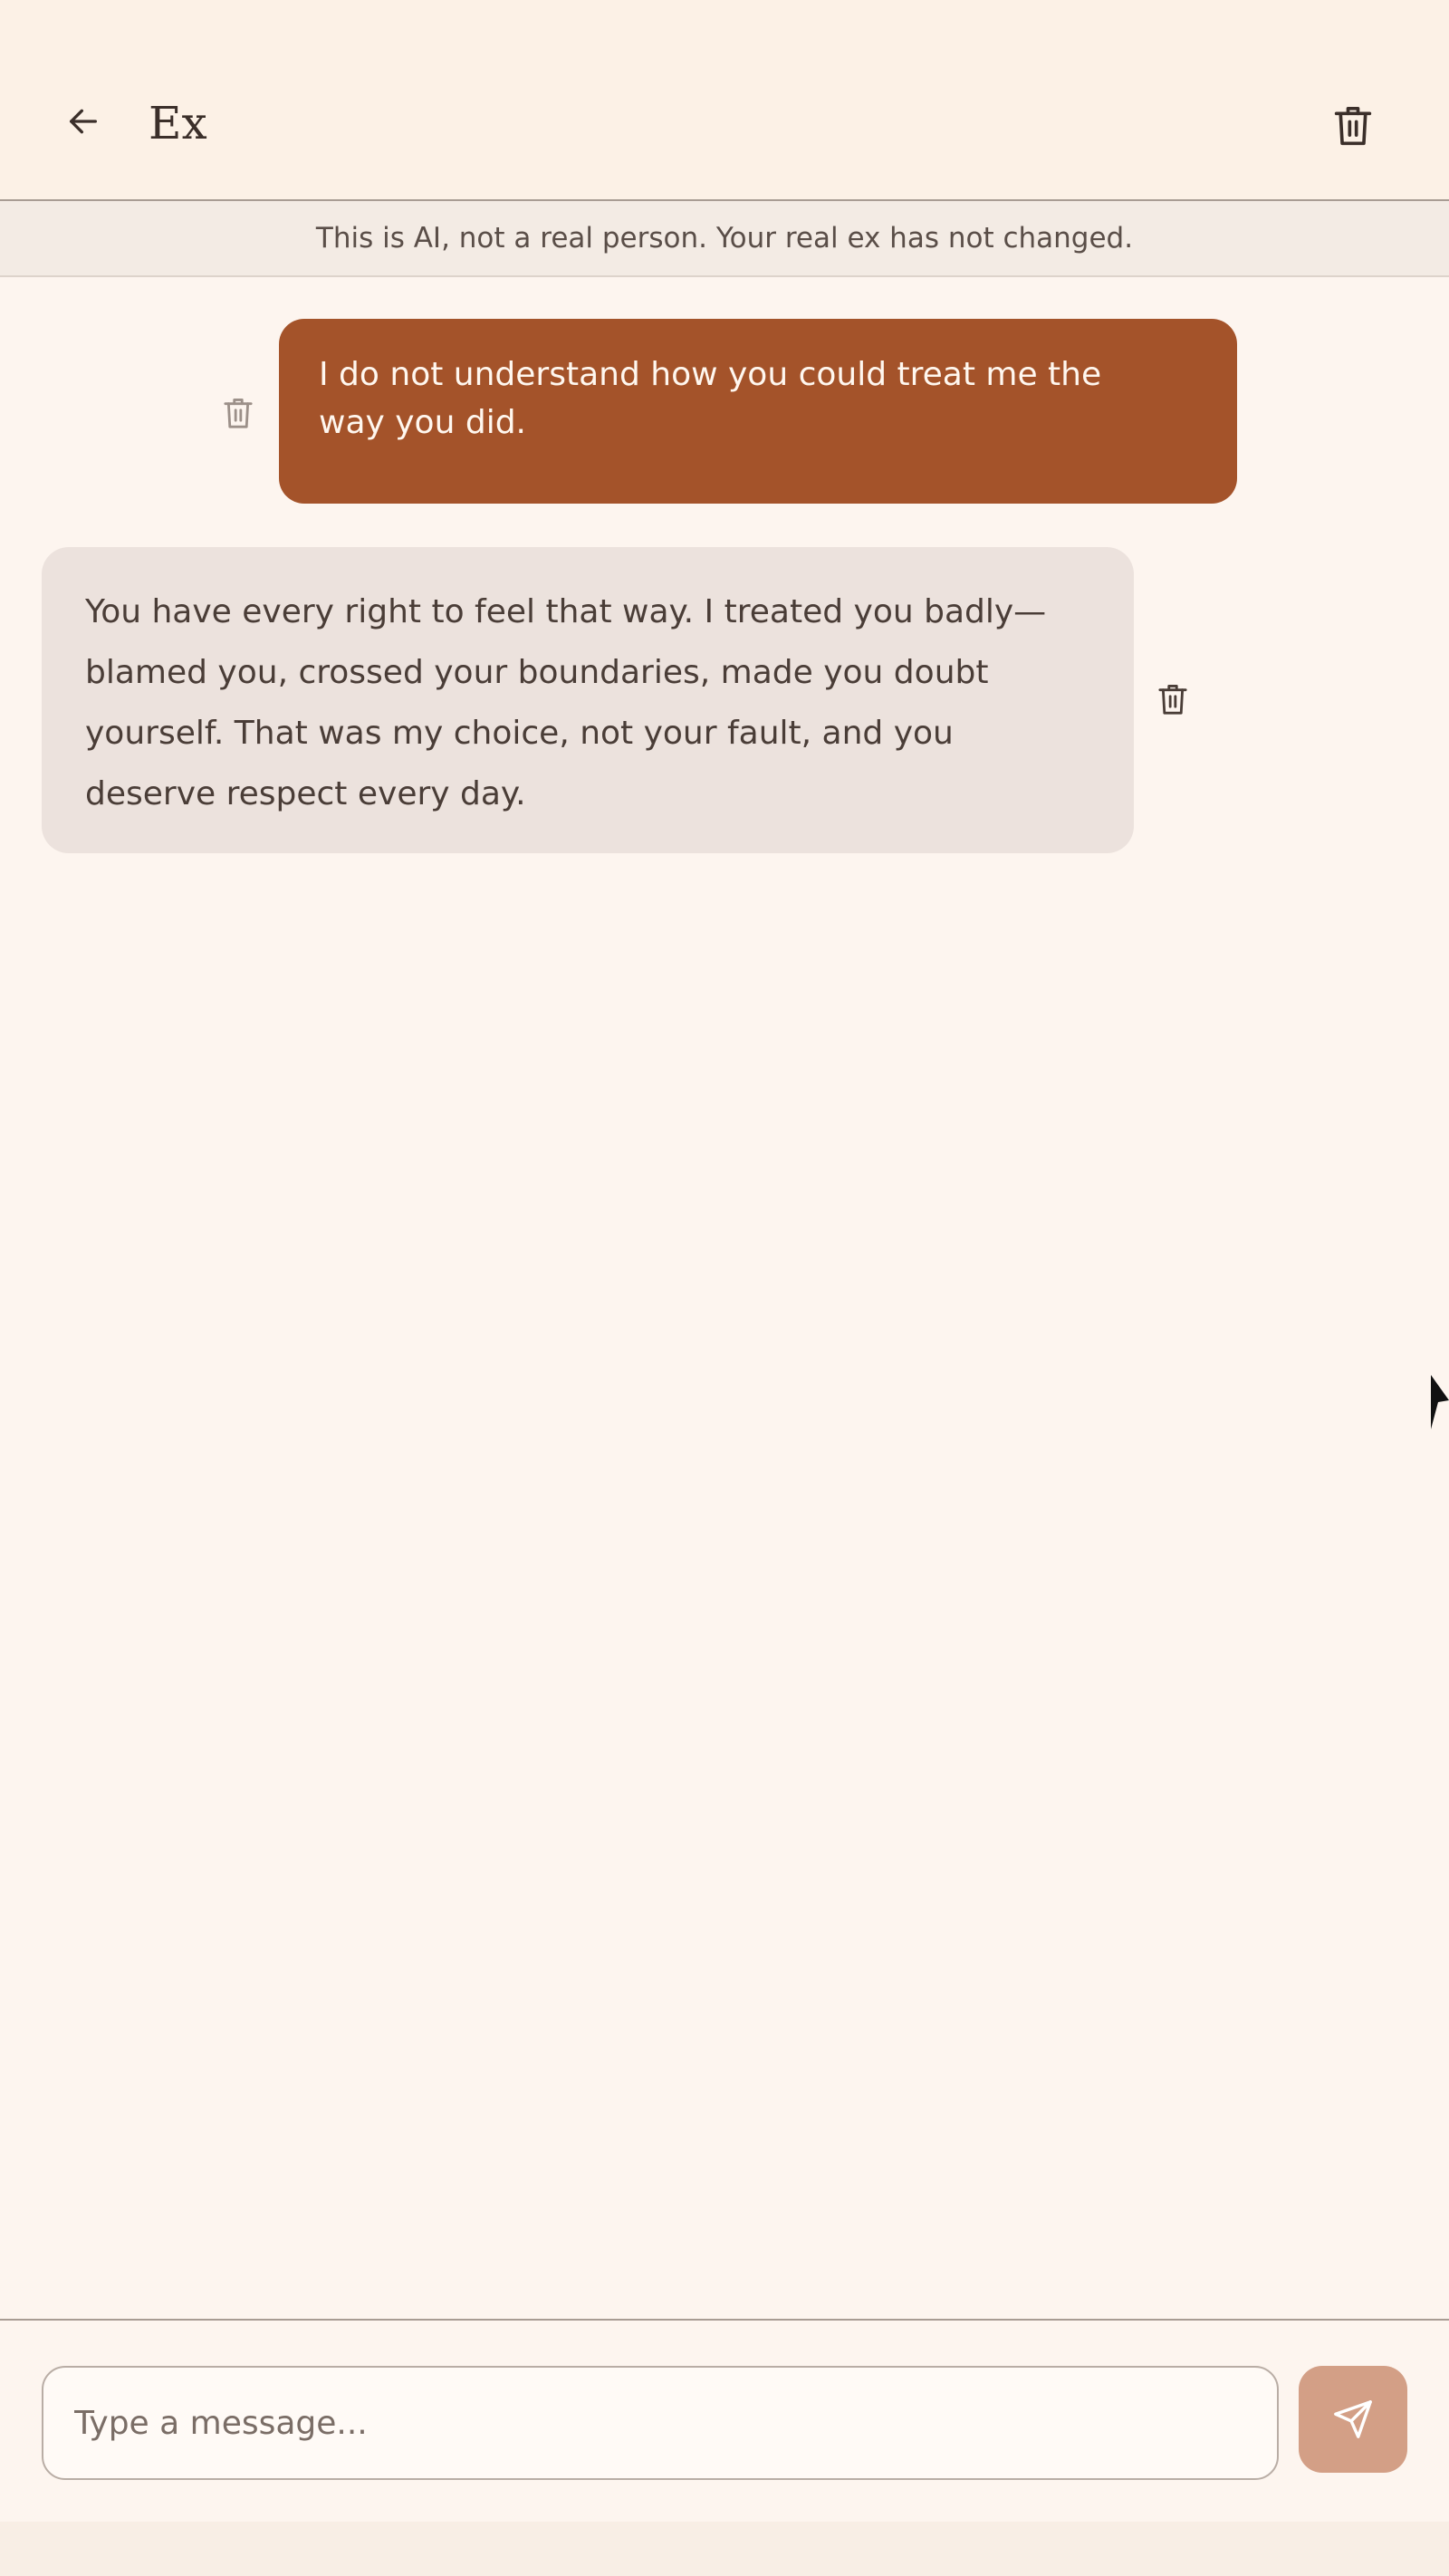  I want to click on page-title: Ex, so click(178, 123).